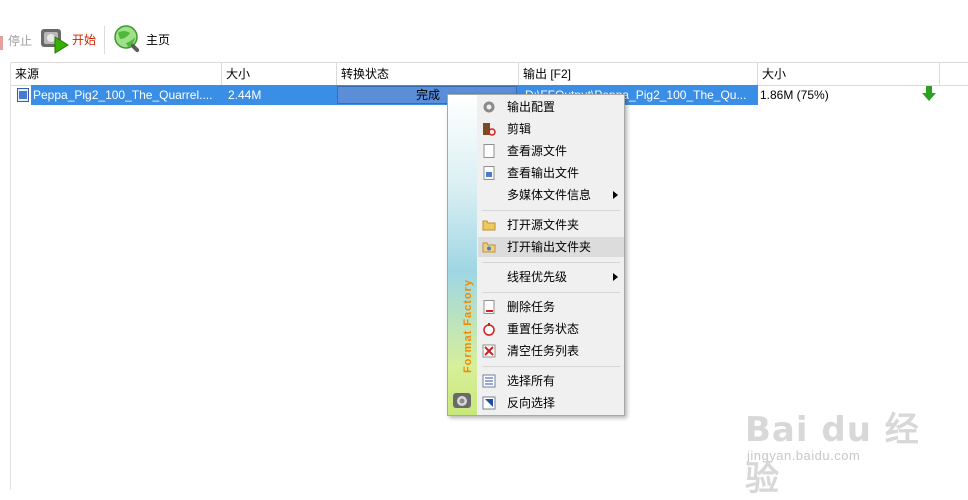 This screenshot has width=968, height=500. I want to click on start-label: 开始, so click(84, 39).